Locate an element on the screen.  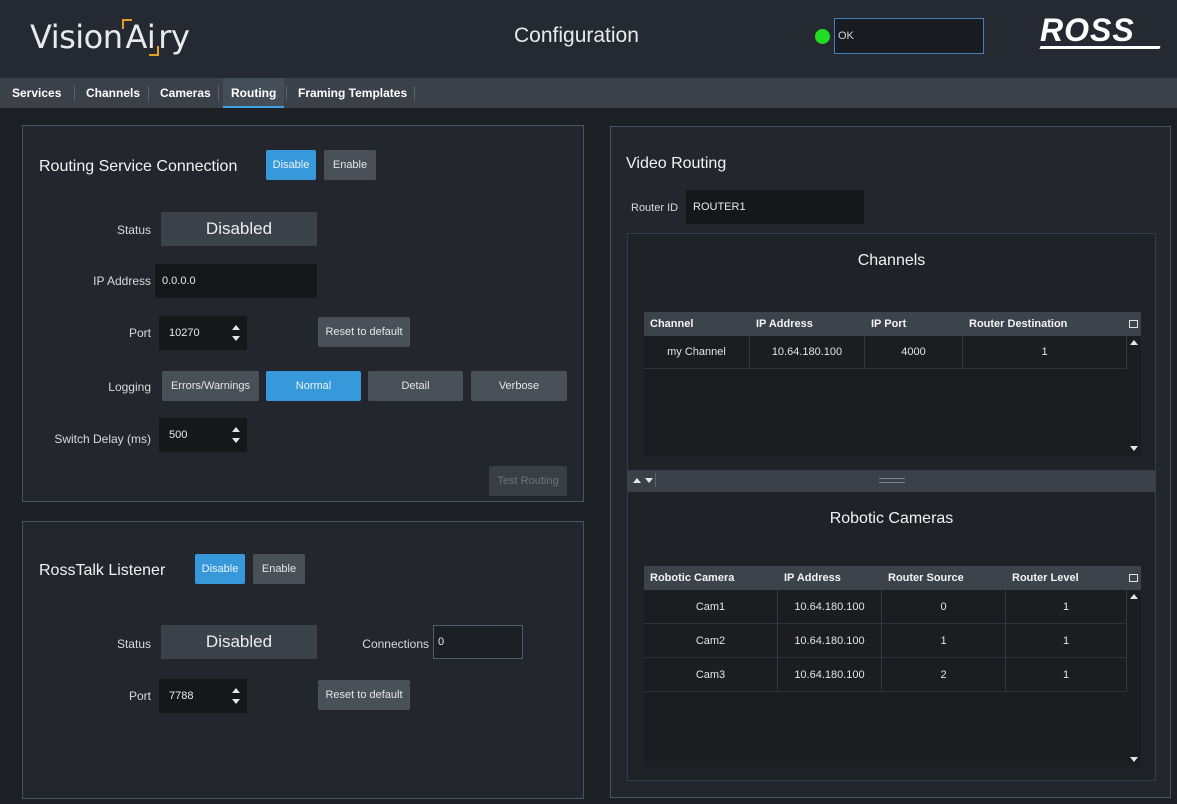
col-header-channel: Channel is located at coordinates (697, 324).